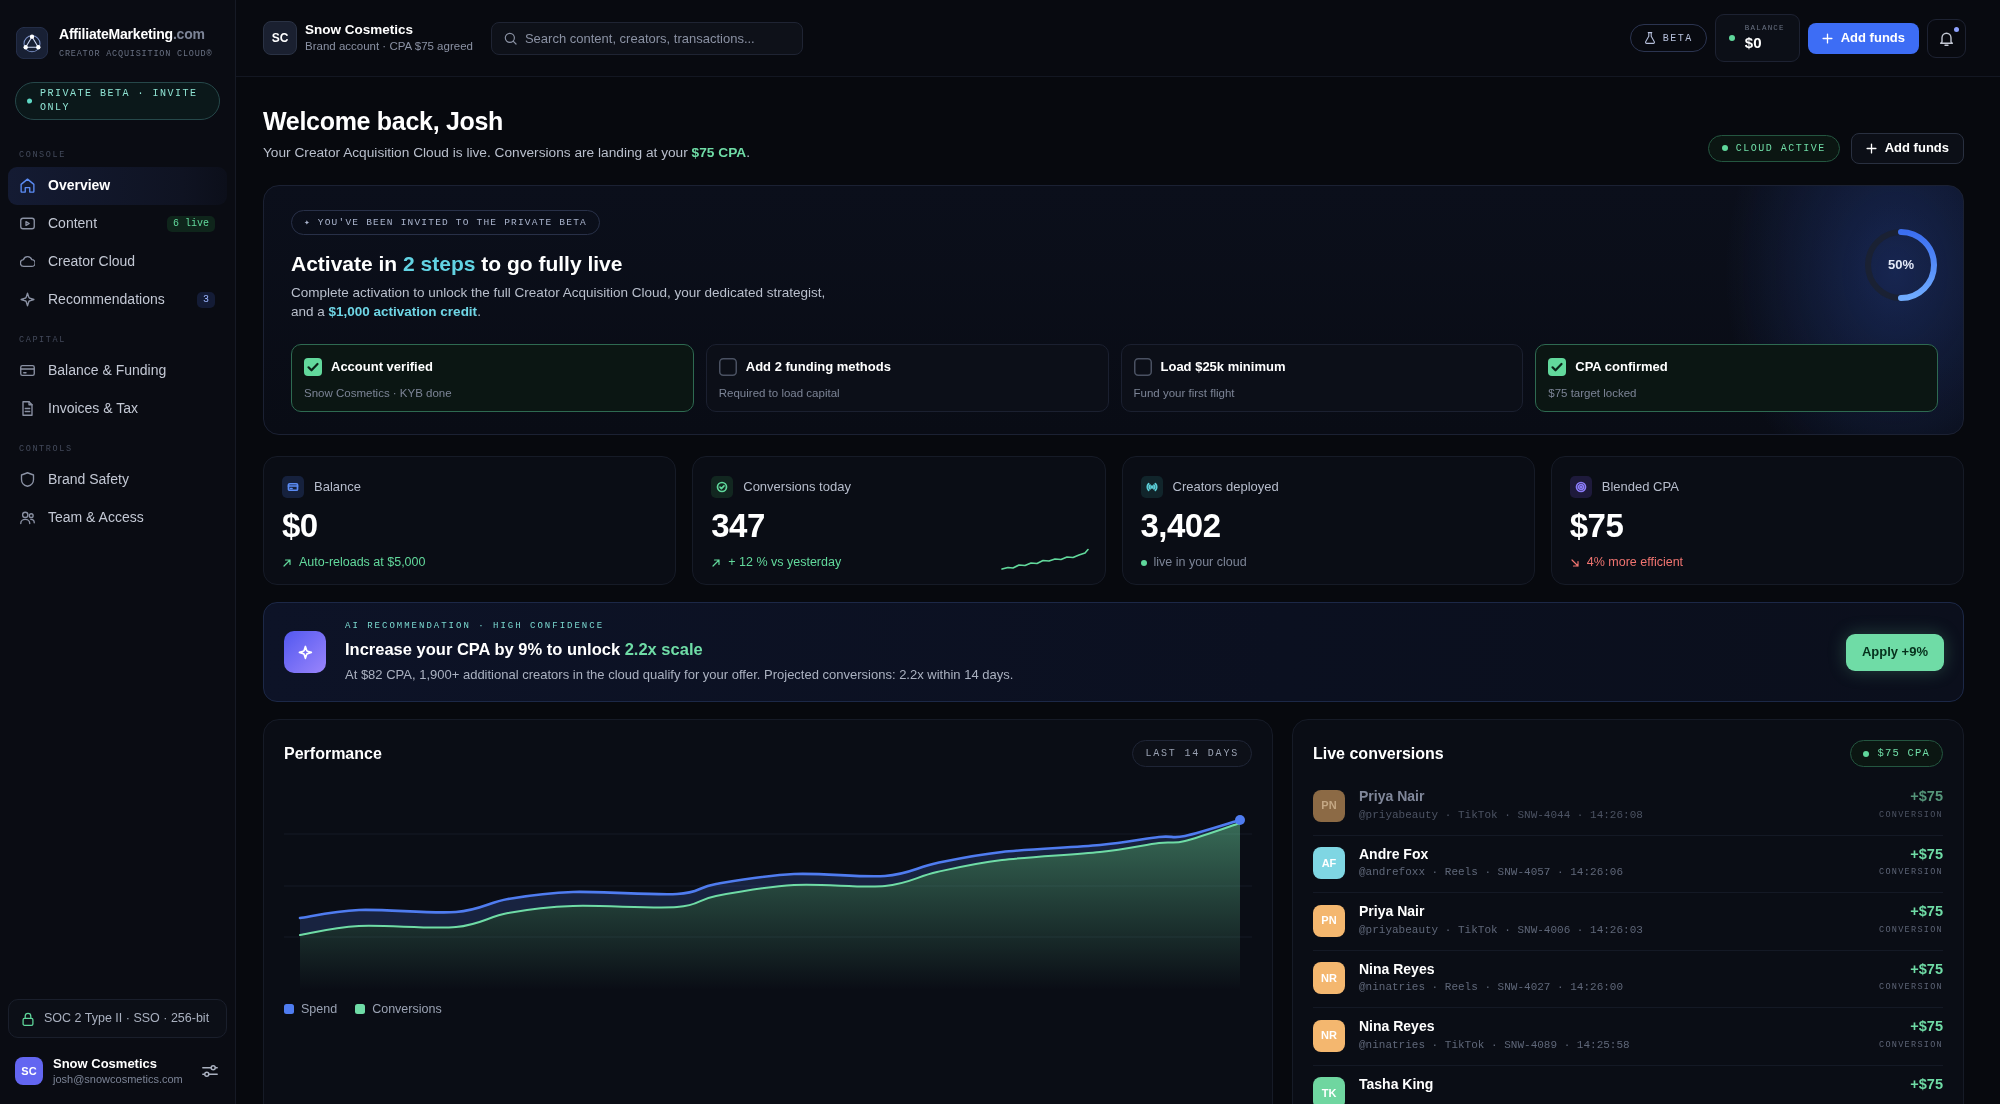 Image resolution: width=2000 pixels, height=1104 pixels. I want to click on step-subtitle: $75 target locked, so click(1593, 393).